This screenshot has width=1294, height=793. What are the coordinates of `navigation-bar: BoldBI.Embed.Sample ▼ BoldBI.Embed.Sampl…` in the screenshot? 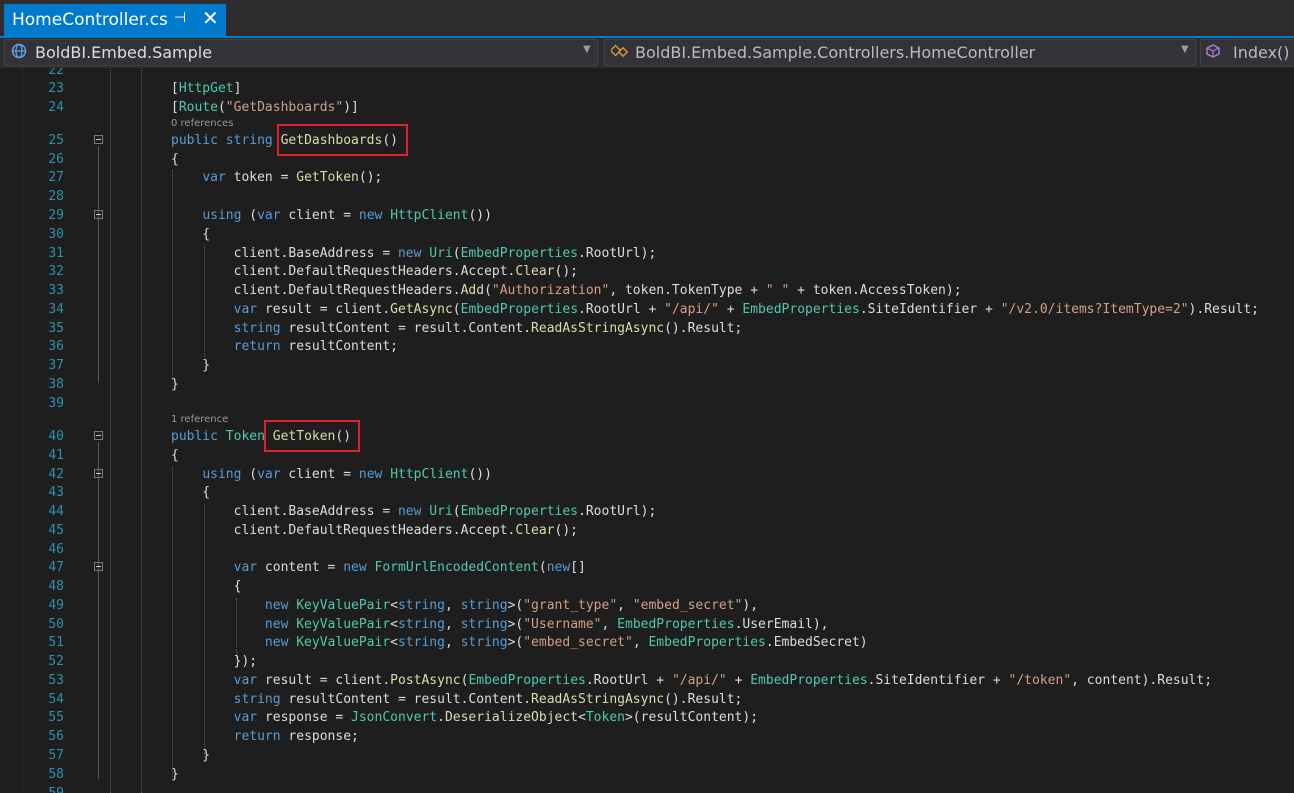 It's located at (647, 53).